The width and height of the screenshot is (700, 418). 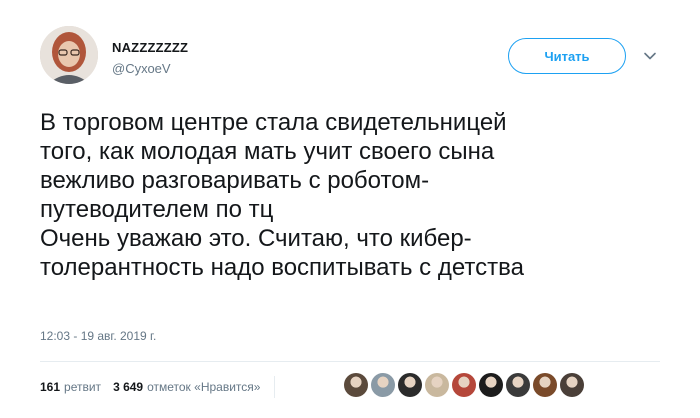 What do you see at coordinates (275, 387) in the screenshot?
I see `stats-separator` at bounding box center [275, 387].